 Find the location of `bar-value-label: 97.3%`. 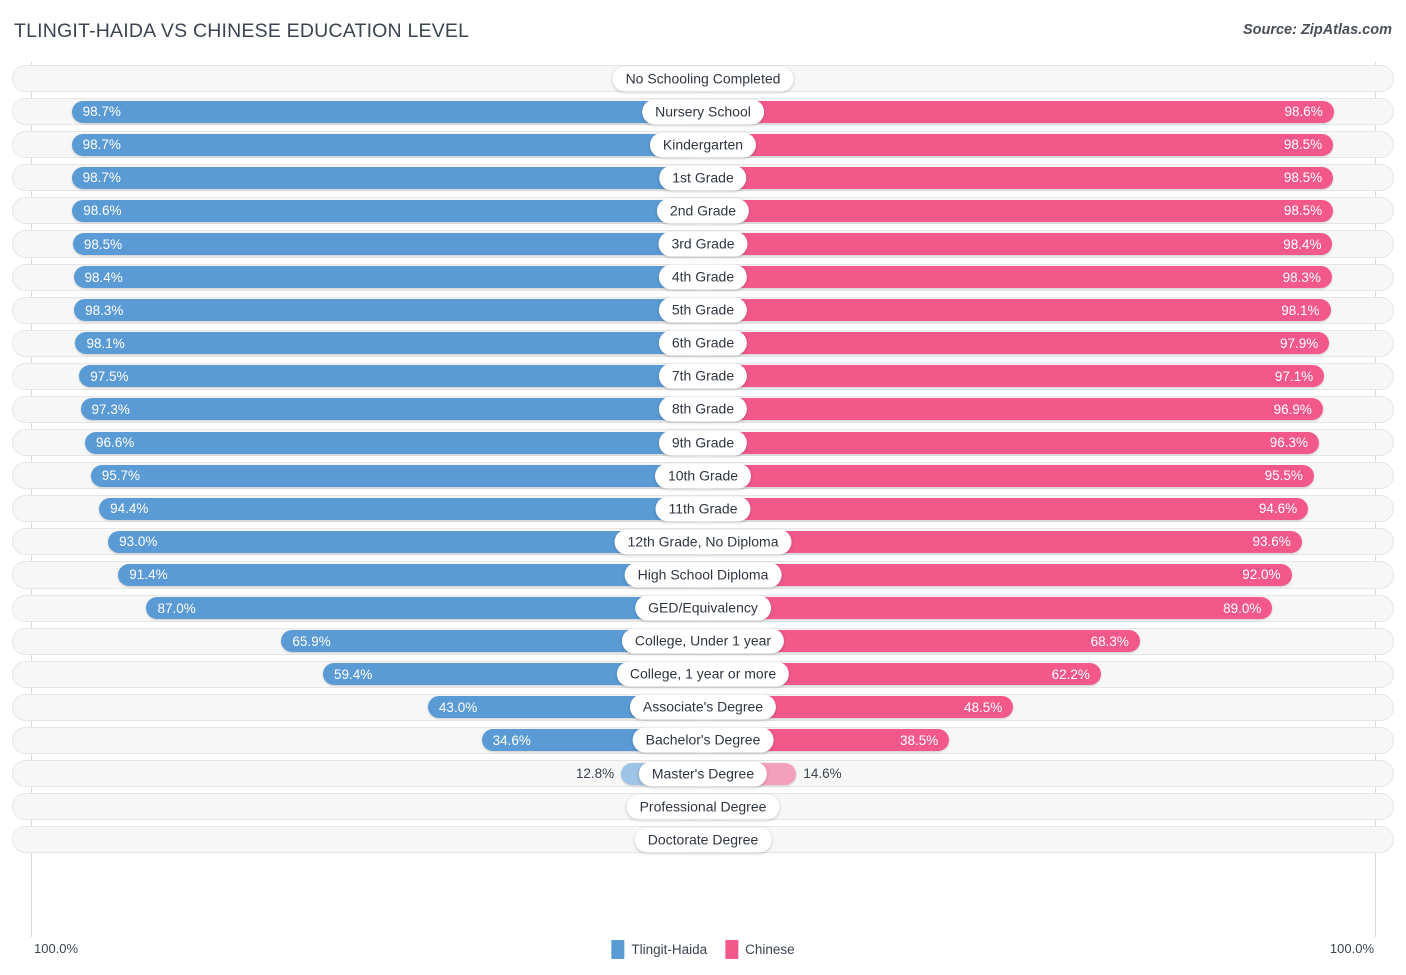

bar-value-label: 97.3% is located at coordinates (110, 409).